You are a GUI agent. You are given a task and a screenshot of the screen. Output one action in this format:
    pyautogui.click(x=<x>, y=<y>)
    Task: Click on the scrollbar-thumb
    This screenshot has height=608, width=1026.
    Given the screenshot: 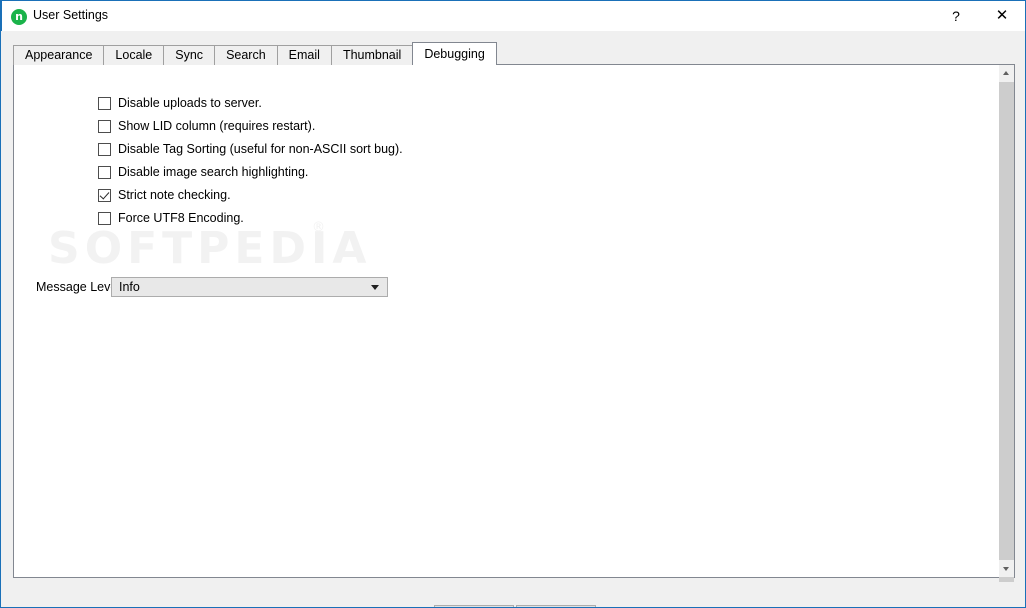 What is the action you would take?
    pyautogui.click(x=1006, y=332)
    